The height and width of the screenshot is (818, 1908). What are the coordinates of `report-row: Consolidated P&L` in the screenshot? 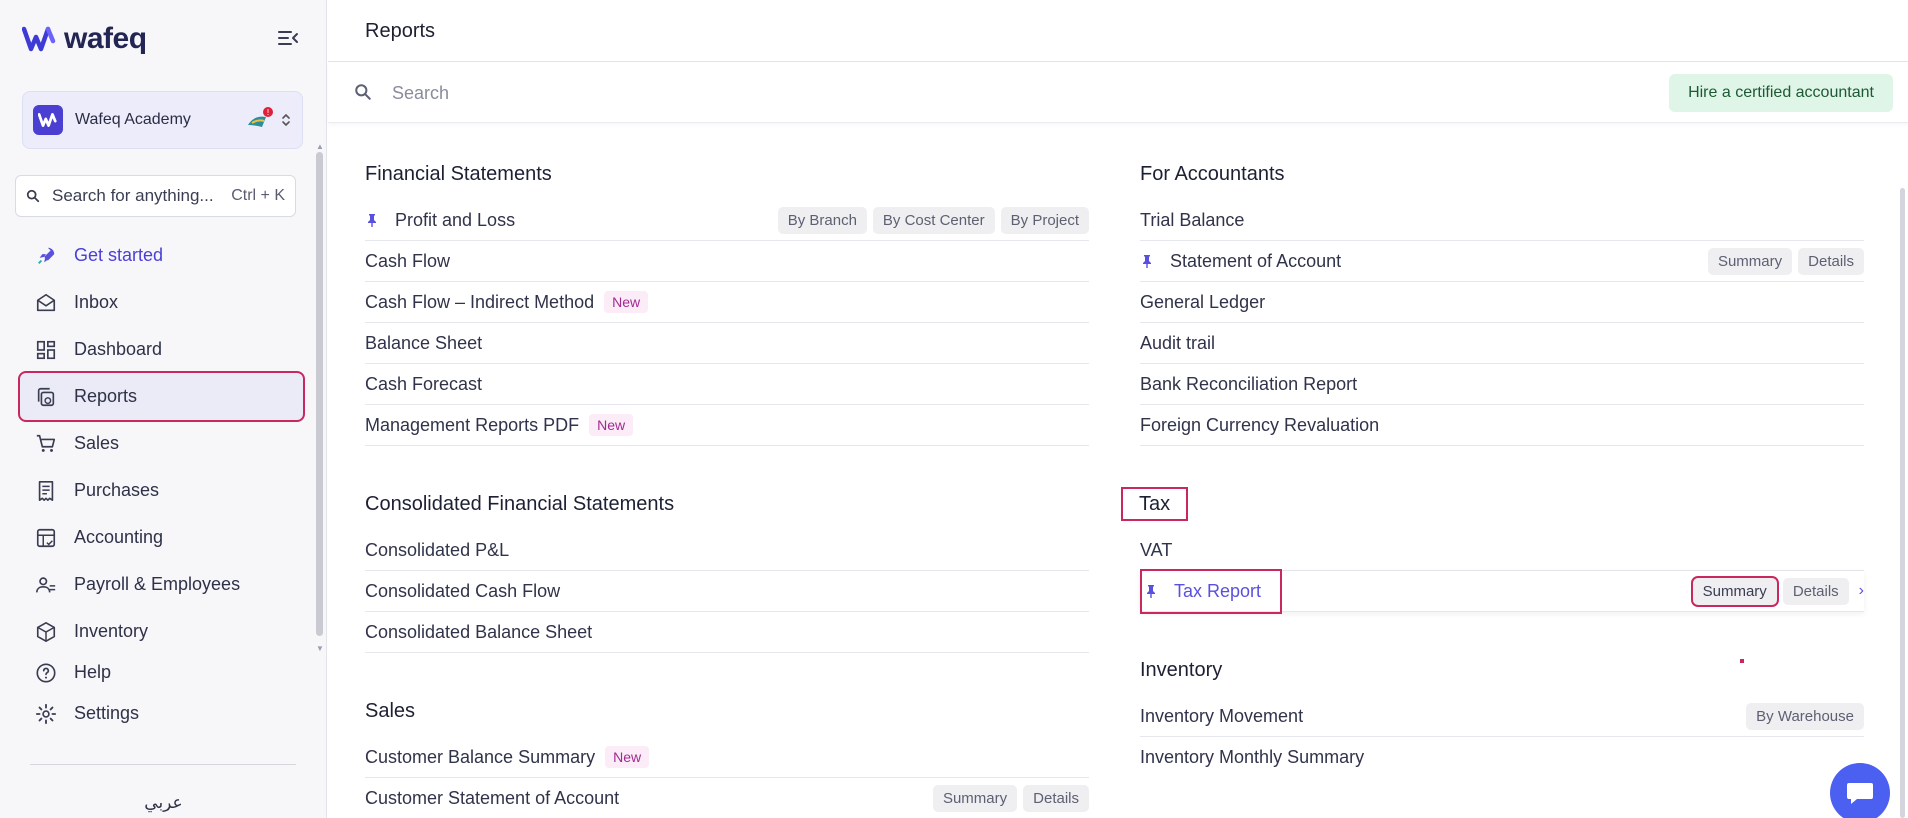 It's located at (727, 550).